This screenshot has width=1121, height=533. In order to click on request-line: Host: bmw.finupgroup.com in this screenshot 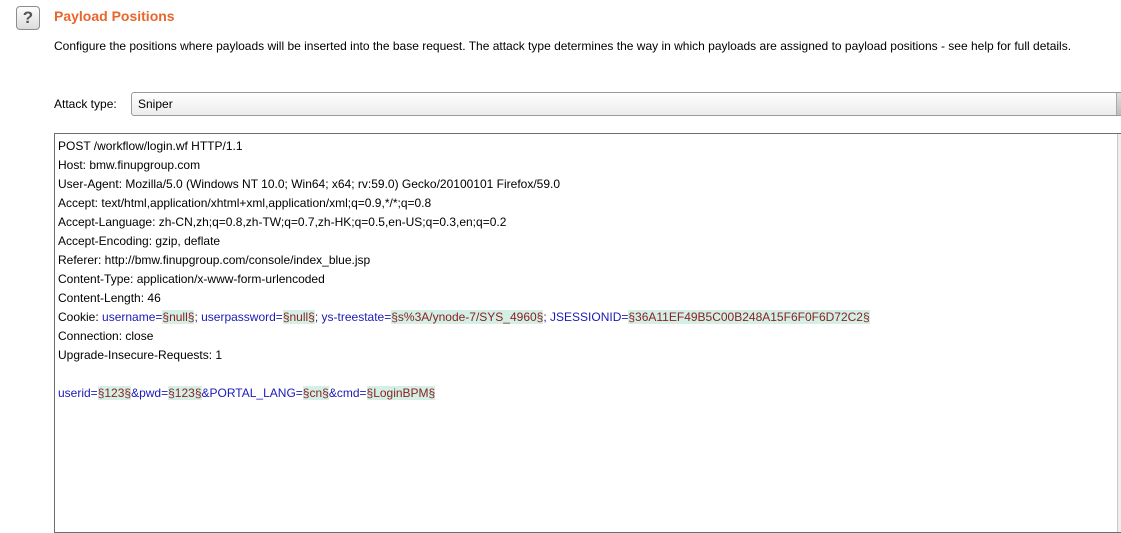, I will do `click(129, 165)`.